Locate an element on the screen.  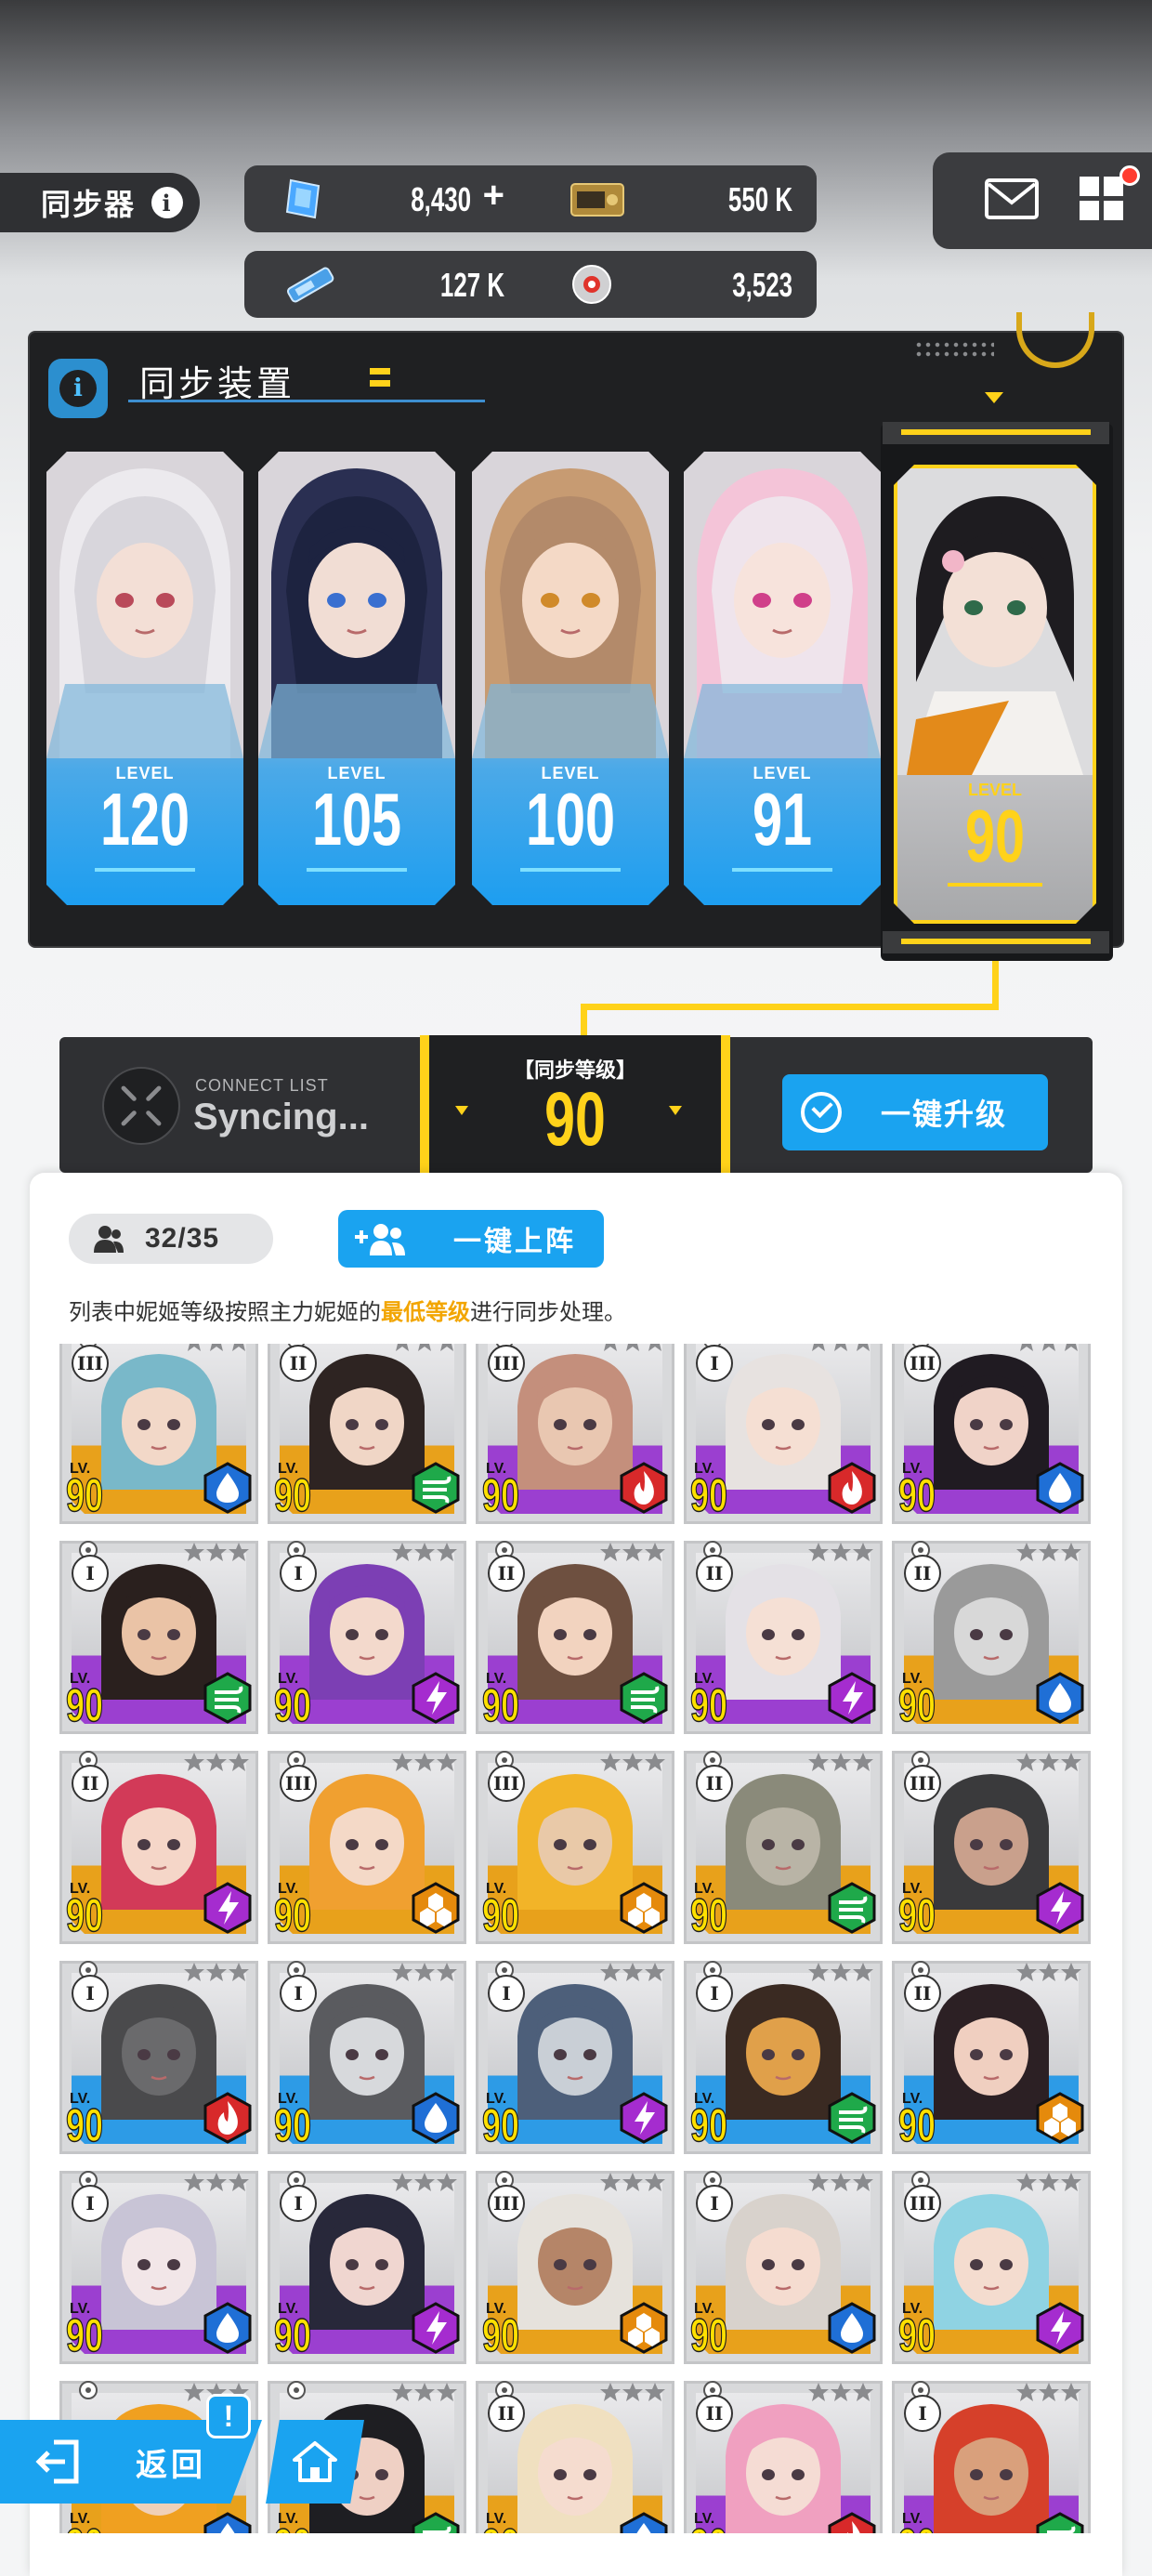
burst-badge: II is located at coordinates (714, 2413).